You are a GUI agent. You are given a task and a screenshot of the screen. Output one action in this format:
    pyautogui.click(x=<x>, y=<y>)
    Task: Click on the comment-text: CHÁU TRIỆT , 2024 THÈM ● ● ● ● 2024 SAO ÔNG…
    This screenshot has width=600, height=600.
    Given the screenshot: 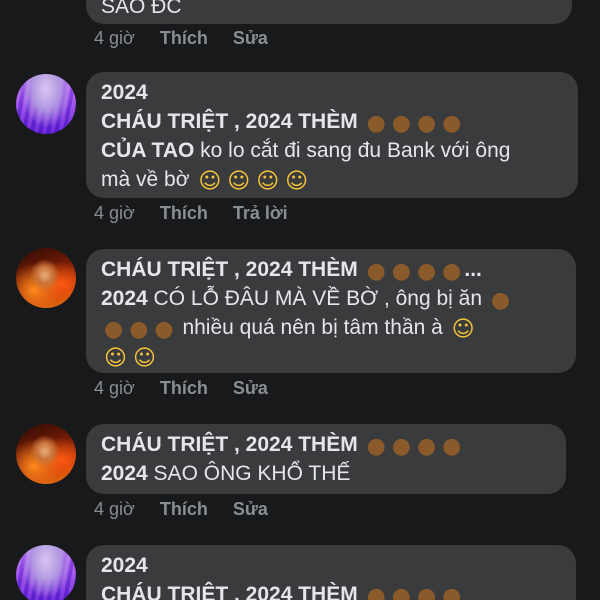 What is the action you would take?
    pyautogui.click(x=325, y=459)
    